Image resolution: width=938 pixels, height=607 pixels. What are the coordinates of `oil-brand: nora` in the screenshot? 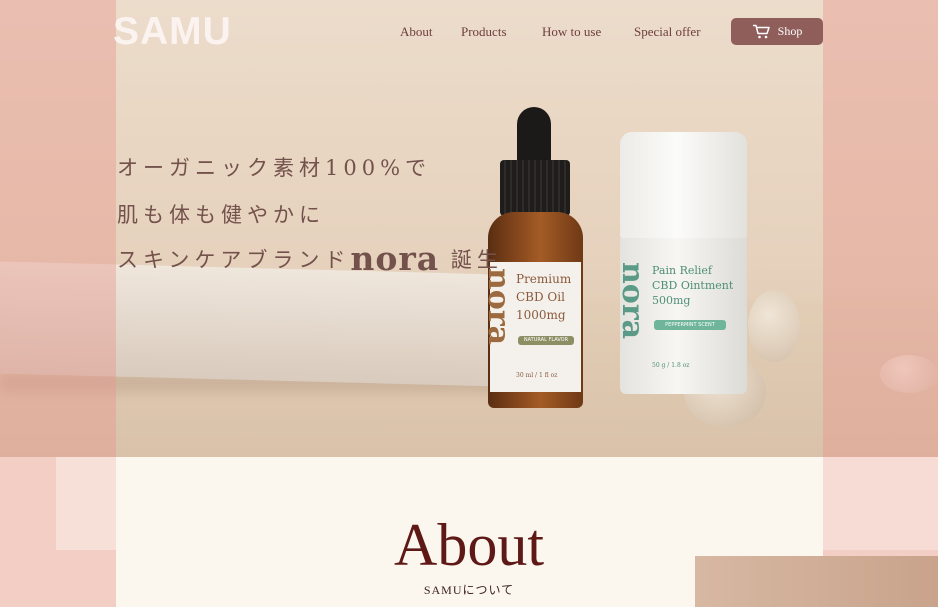 It's located at (498, 307).